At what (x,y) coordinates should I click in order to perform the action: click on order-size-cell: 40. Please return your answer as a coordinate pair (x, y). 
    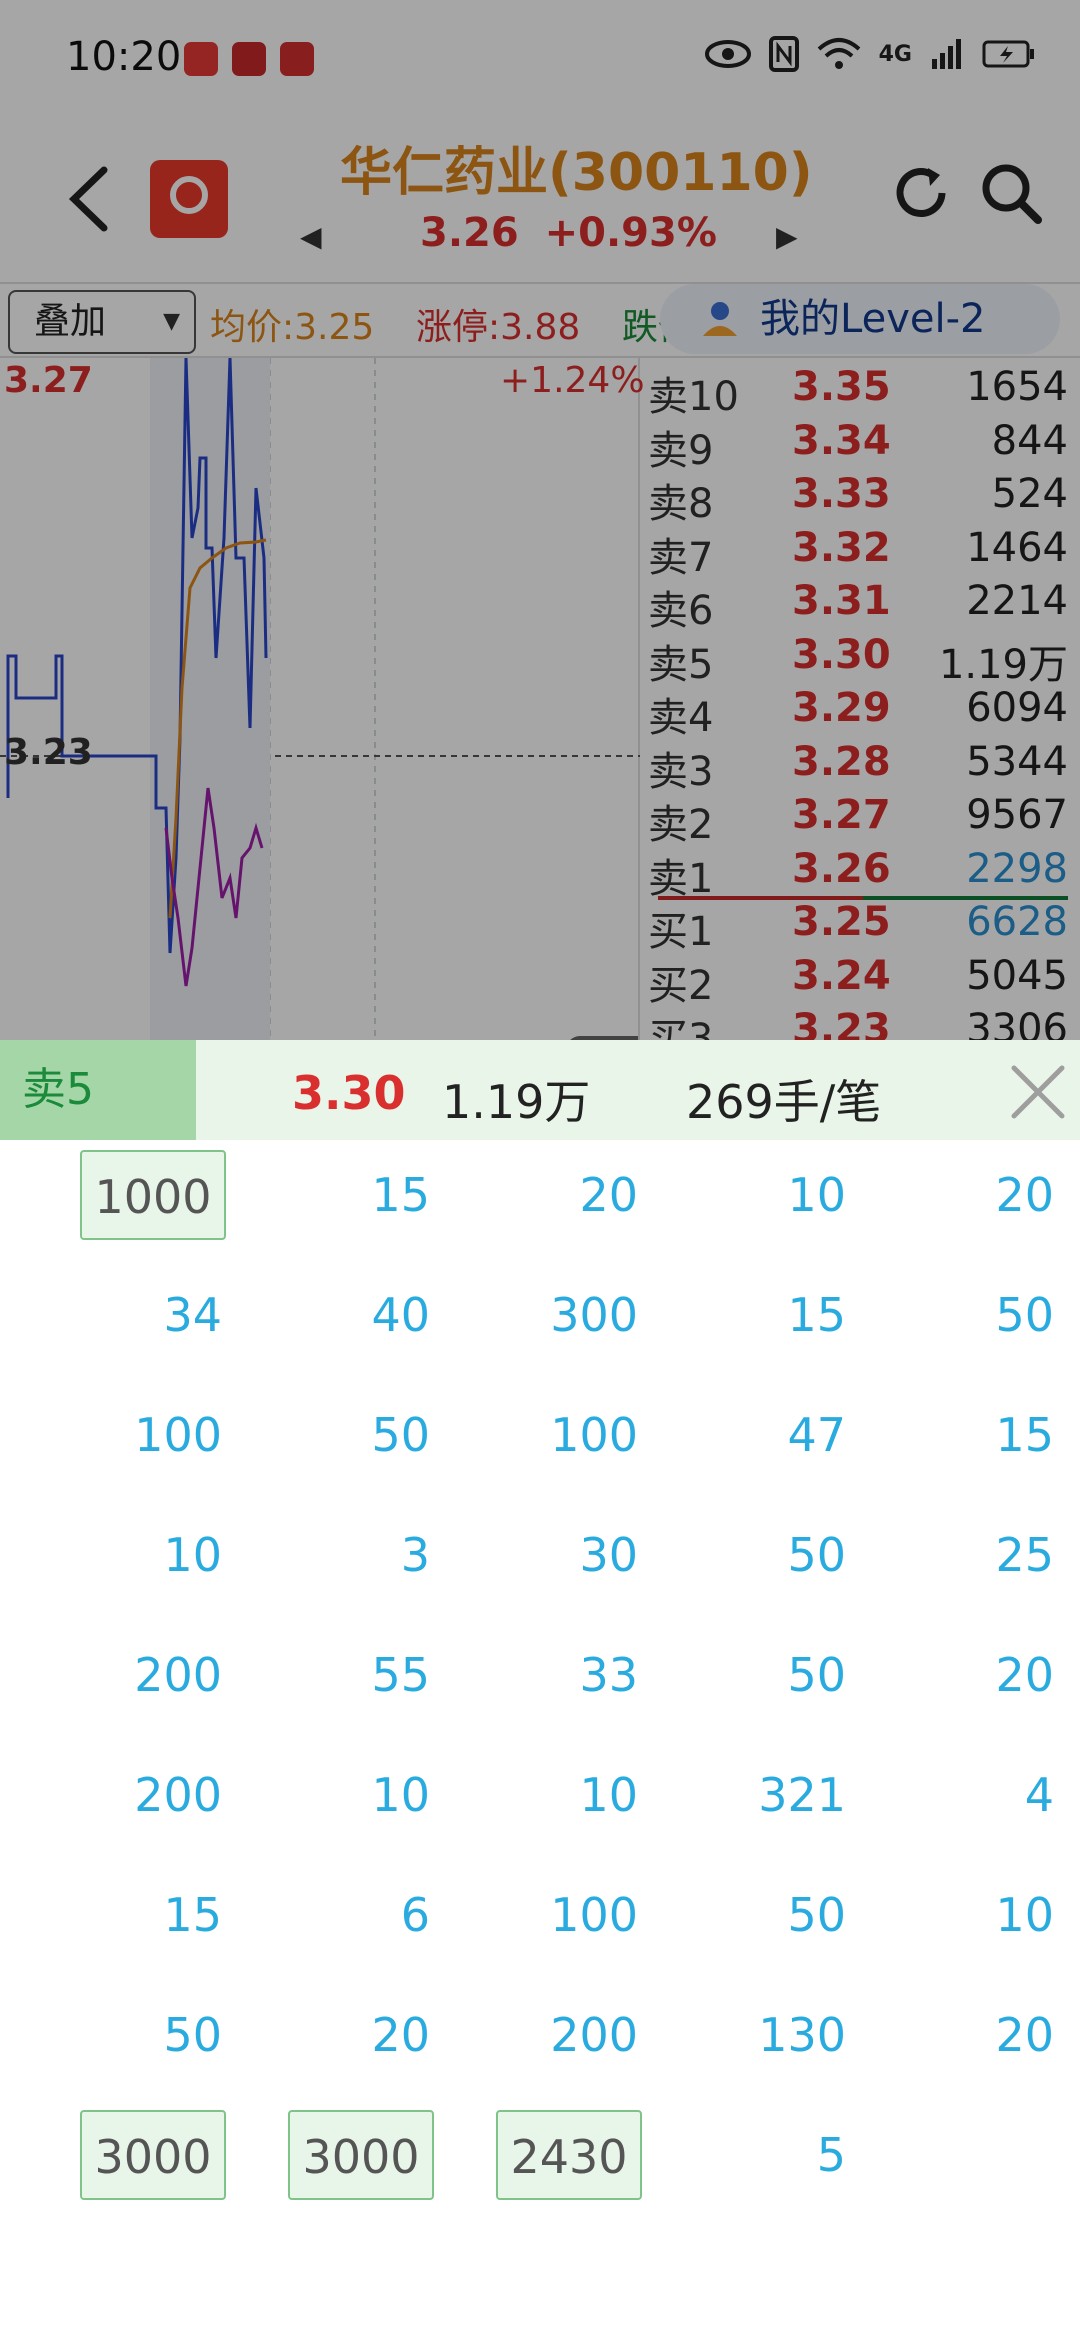
    Looking at the image, I should click on (400, 1315).